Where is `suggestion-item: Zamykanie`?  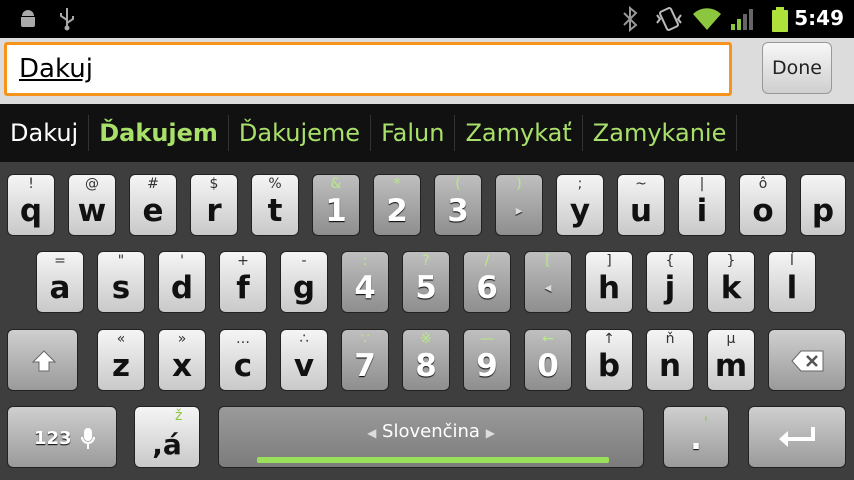 suggestion-item: Zamykanie is located at coordinates (660, 133).